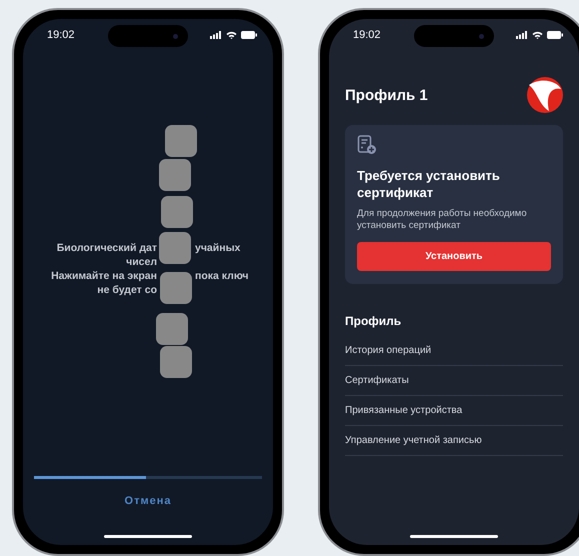 Image resolution: width=579 pixels, height=556 pixels. Describe the element at coordinates (148, 500) in the screenshot. I see `cancel-button: Отмена` at that location.